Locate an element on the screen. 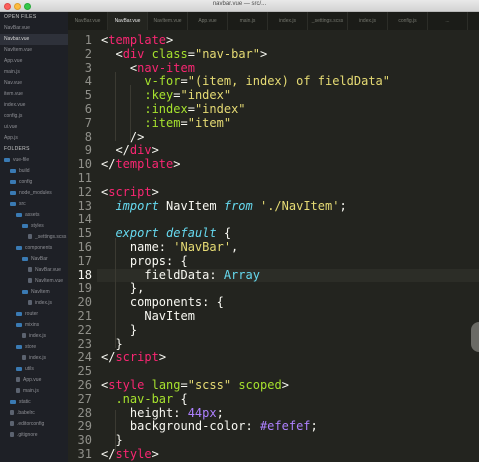  tree-folder: NavBar is located at coordinates (34, 259).